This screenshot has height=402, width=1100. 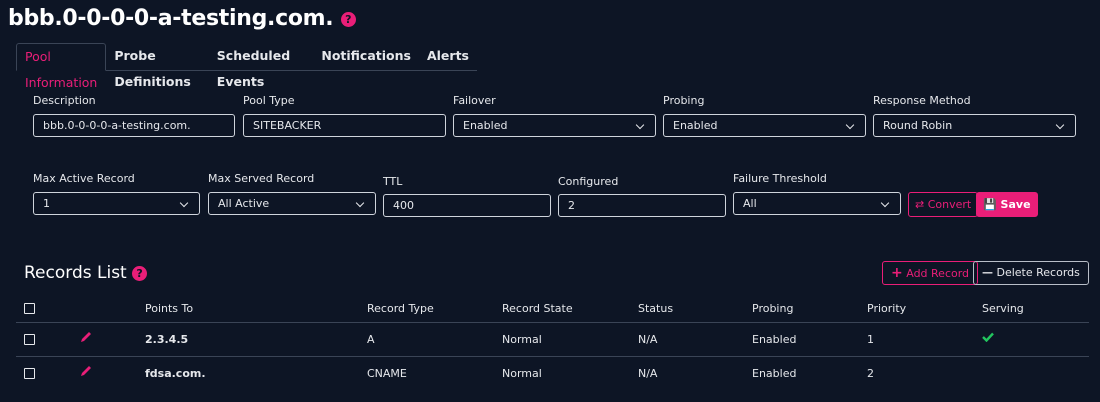 I want to click on max-served-record-value: All Active, so click(x=244, y=203).